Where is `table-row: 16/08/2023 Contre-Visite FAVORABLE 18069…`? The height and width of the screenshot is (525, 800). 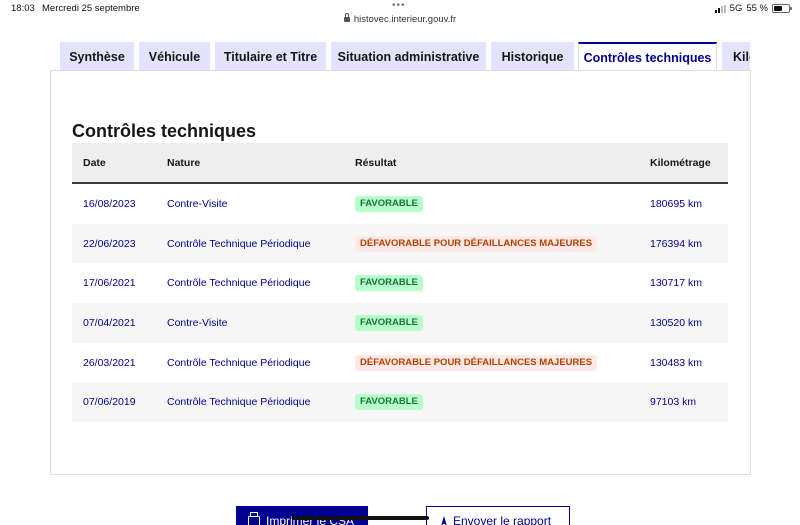 table-row: 16/08/2023 Contre-Visite FAVORABLE 18069… is located at coordinates (400, 204).